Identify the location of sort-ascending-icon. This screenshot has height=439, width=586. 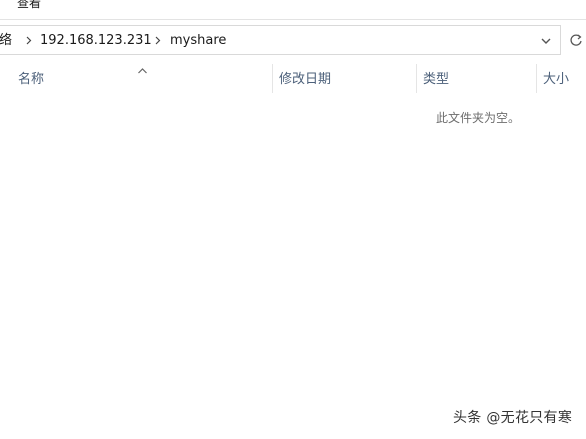
(142, 67).